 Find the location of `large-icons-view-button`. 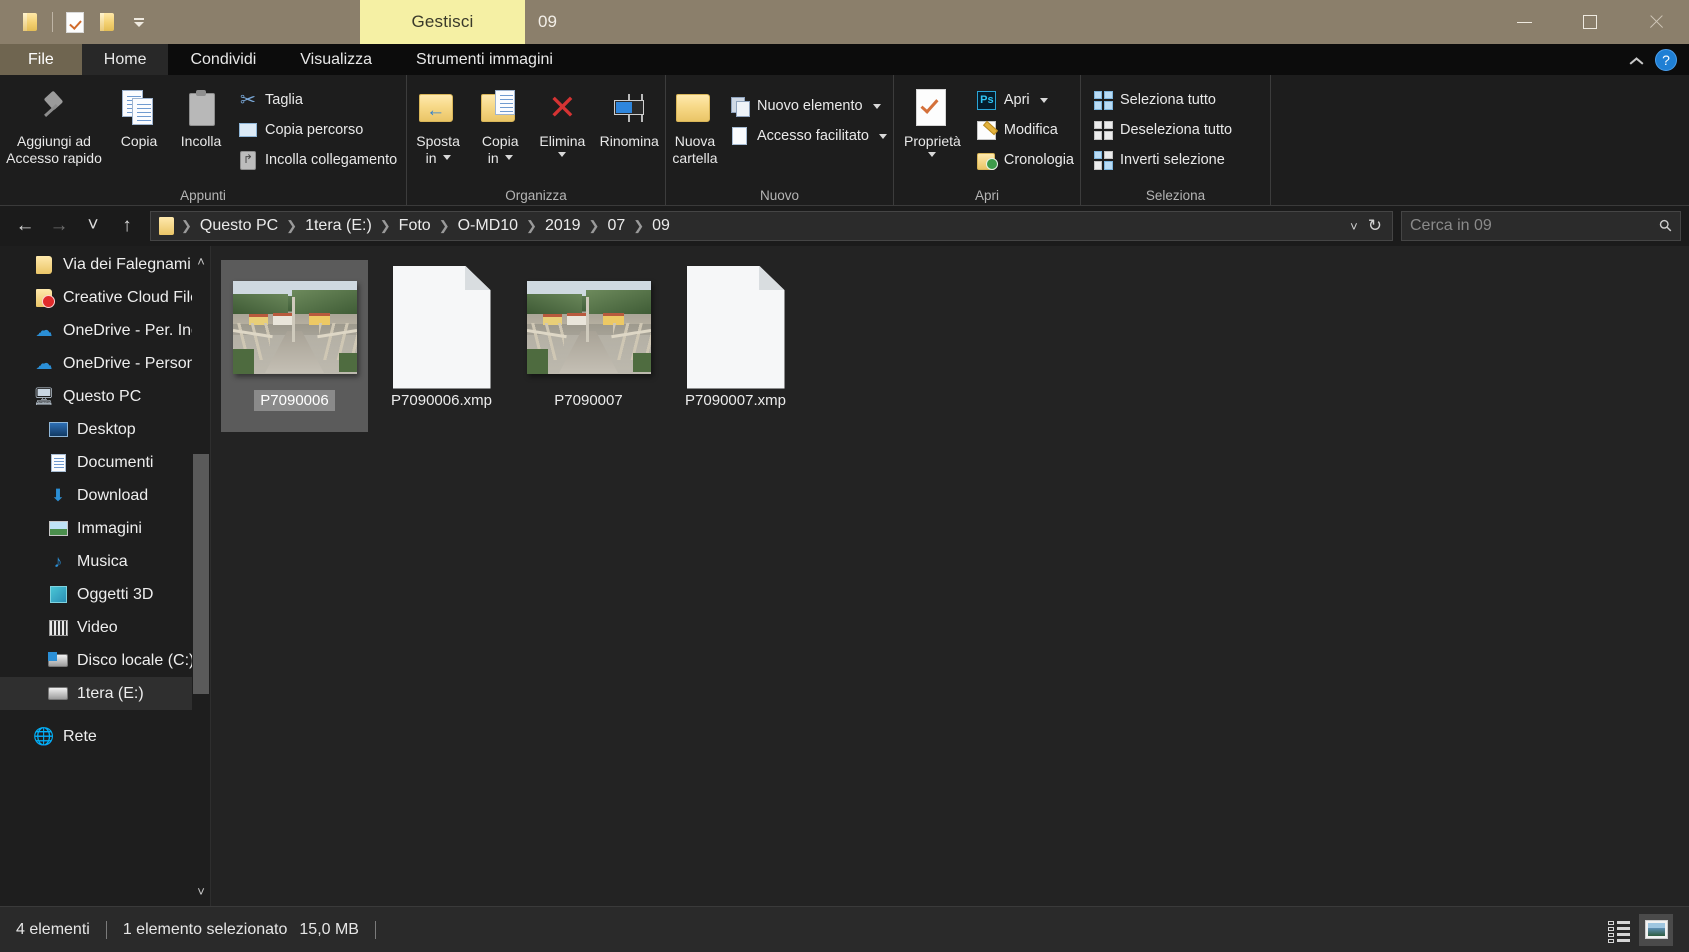

large-icons-view-button is located at coordinates (1656, 929).